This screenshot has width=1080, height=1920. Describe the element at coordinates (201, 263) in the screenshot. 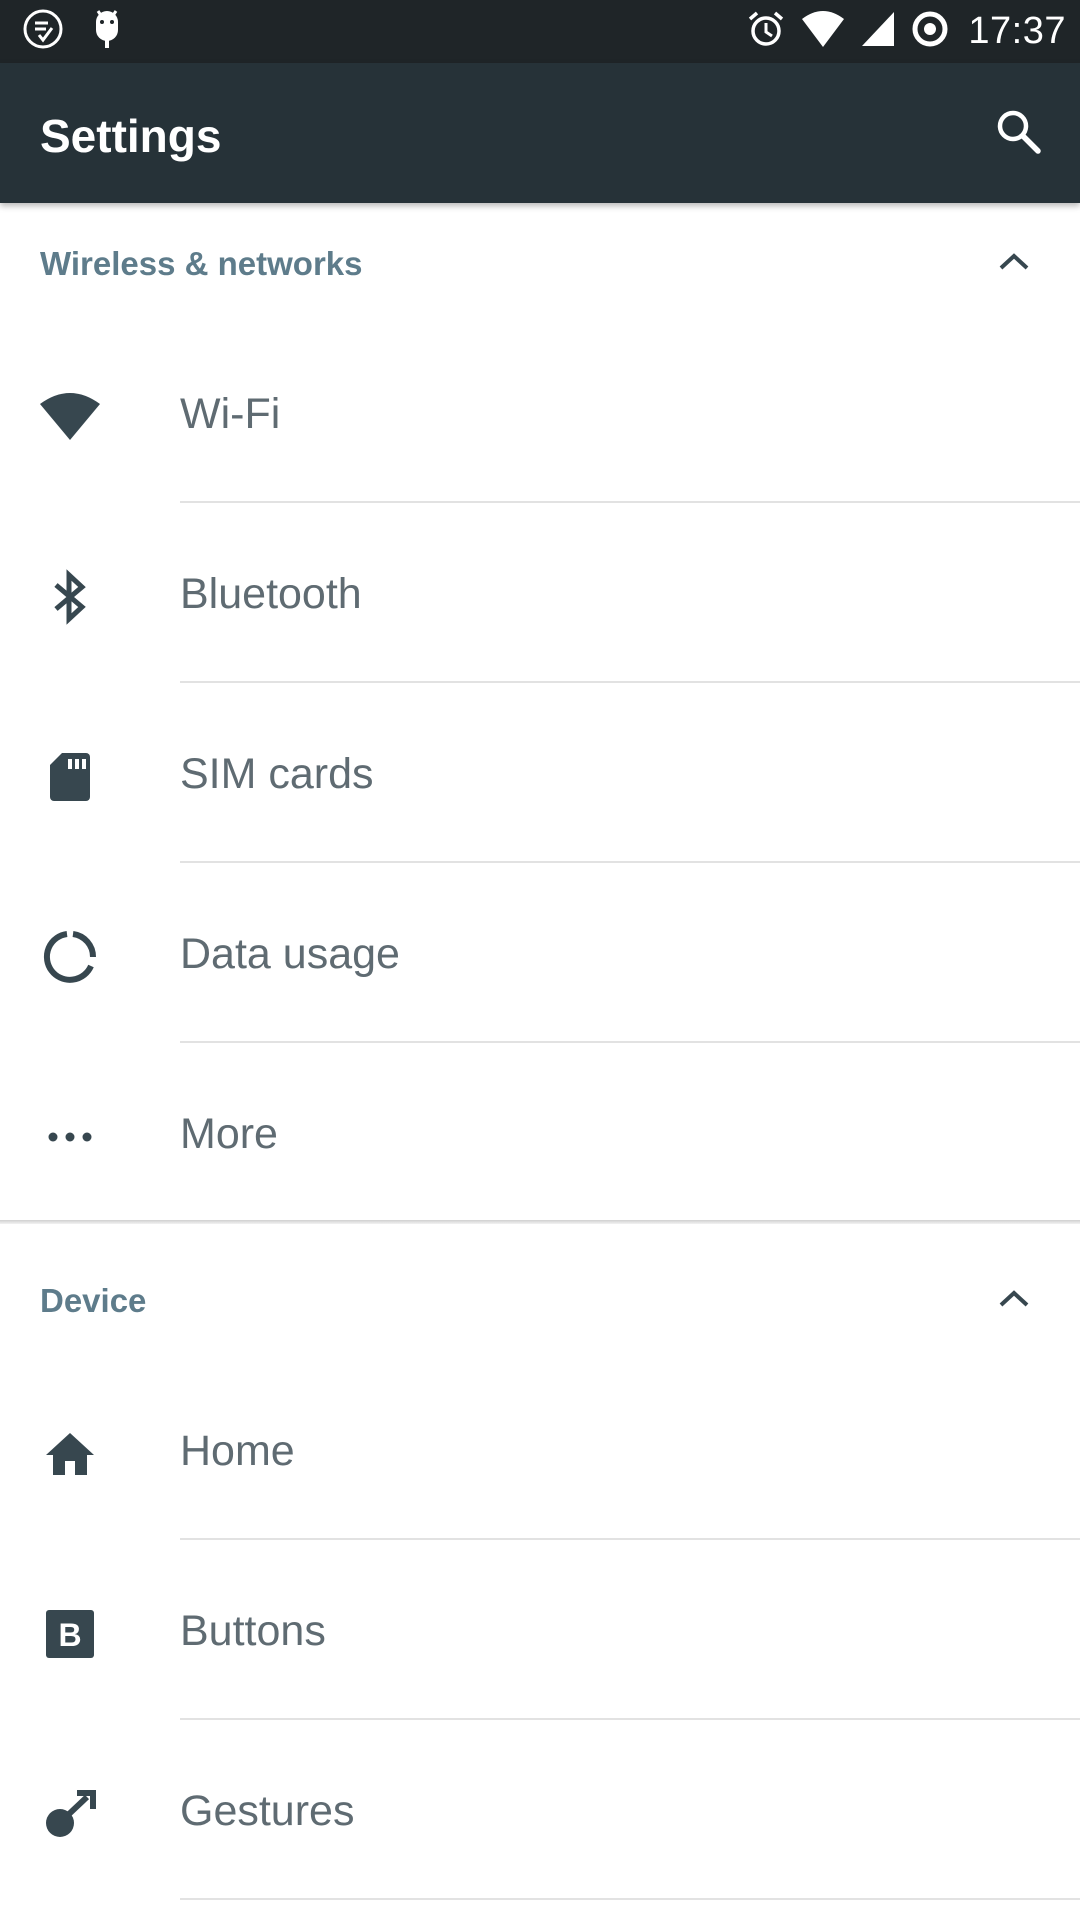

I see `section-title: Wireless & networks` at that location.